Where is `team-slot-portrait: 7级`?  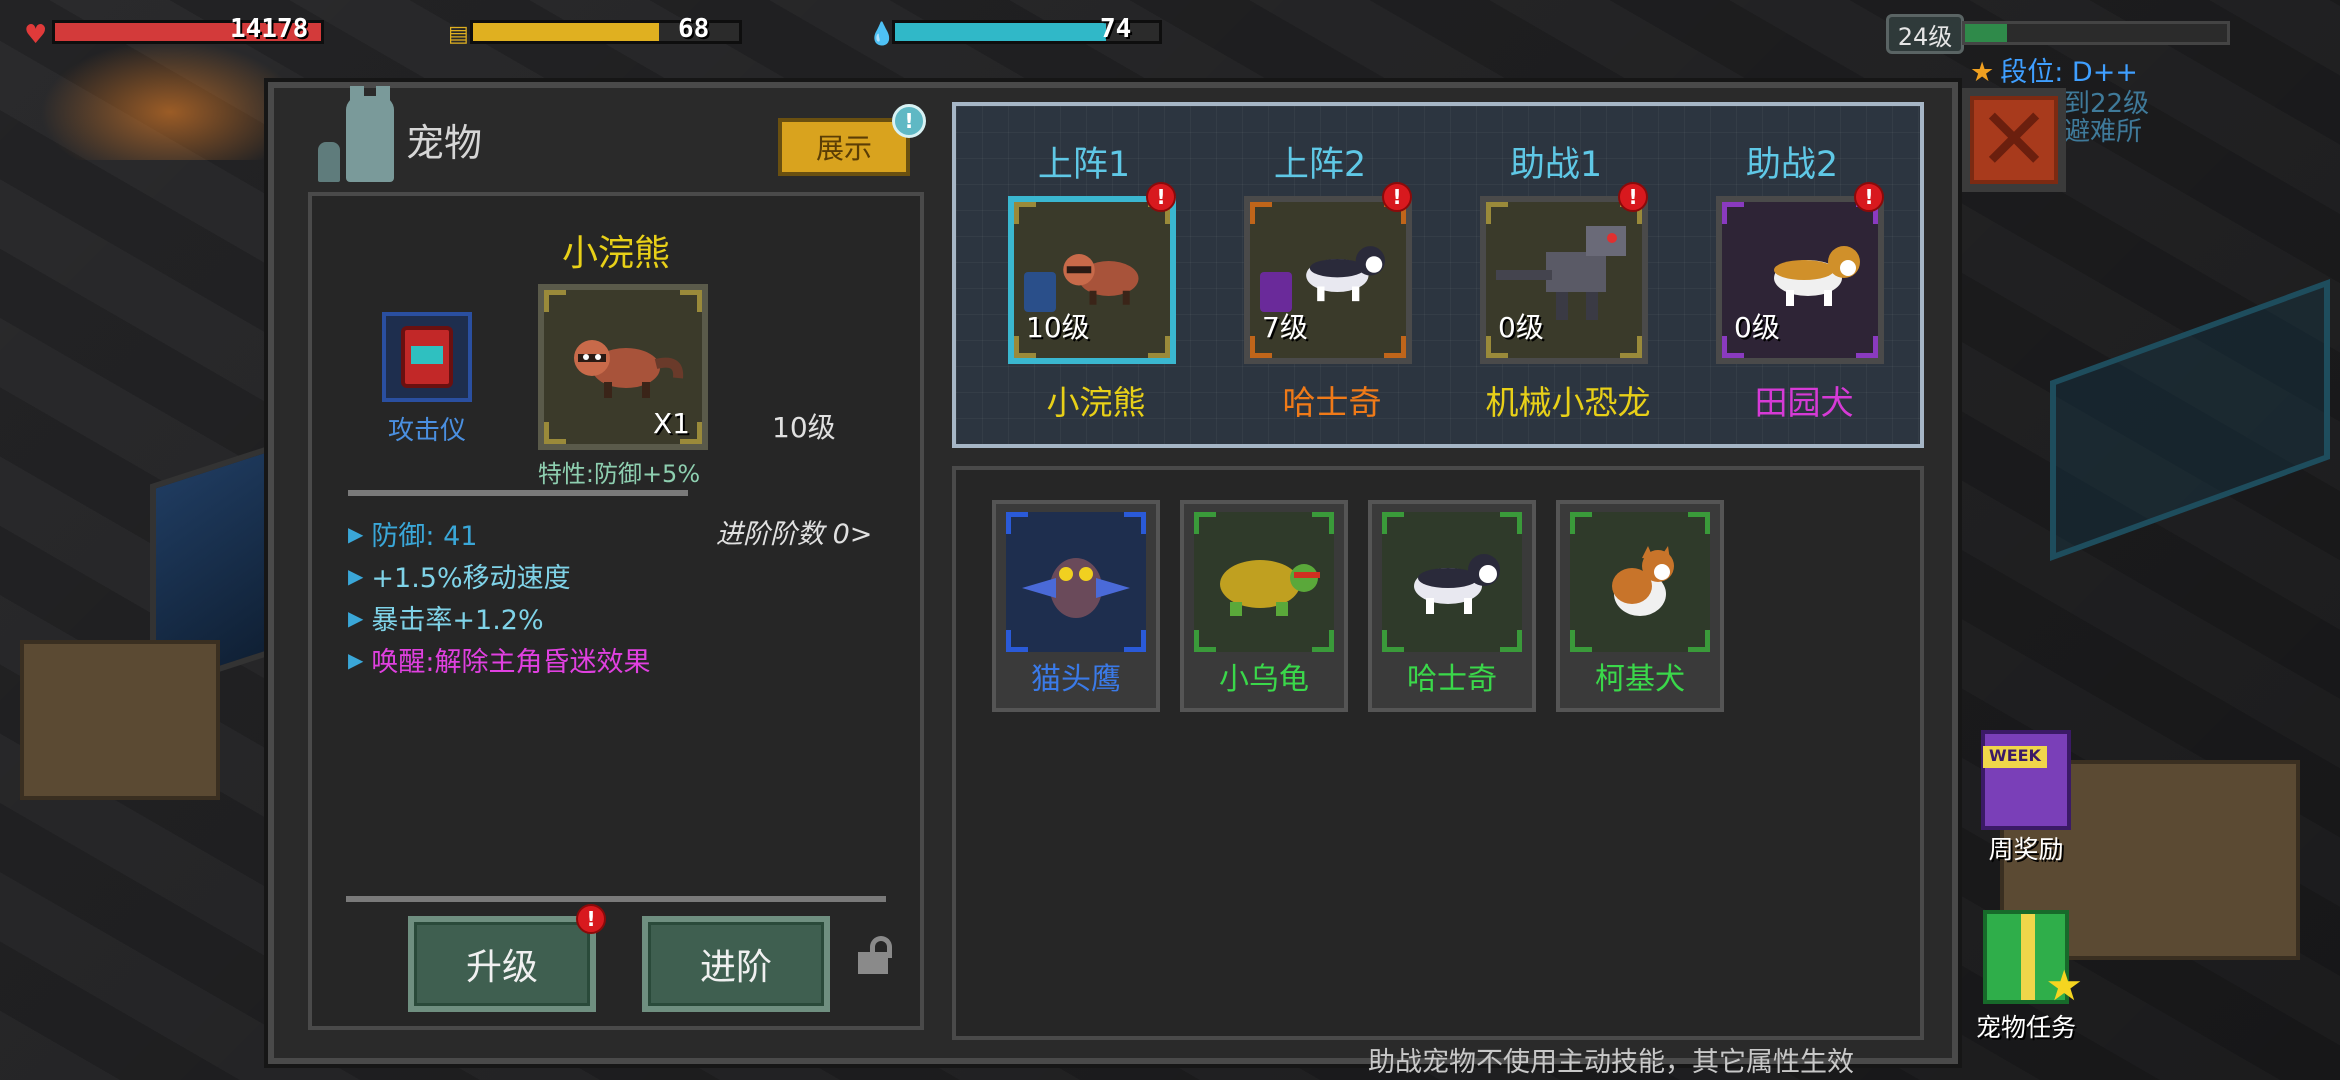 team-slot-portrait: 7级 is located at coordinates (1328, 280).